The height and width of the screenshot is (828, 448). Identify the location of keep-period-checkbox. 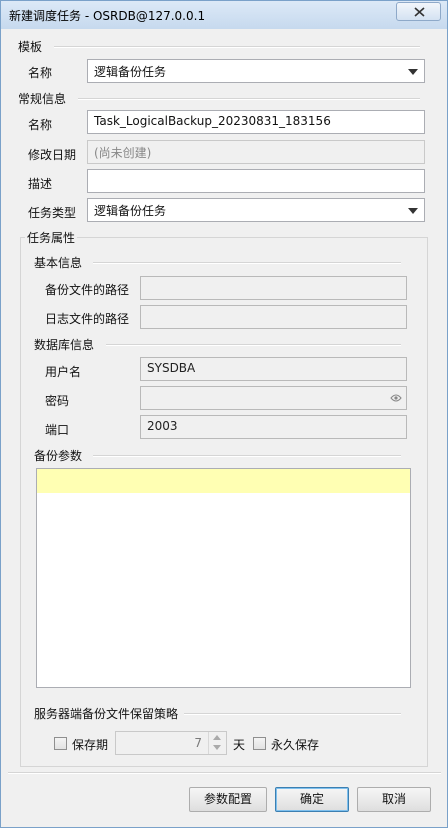
(60, 743).